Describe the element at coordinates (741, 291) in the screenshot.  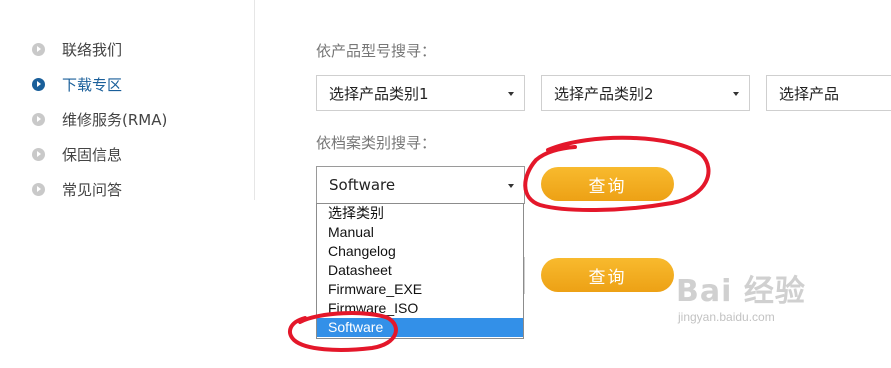
I see `baidu-logo: Bai 经验` at that location.